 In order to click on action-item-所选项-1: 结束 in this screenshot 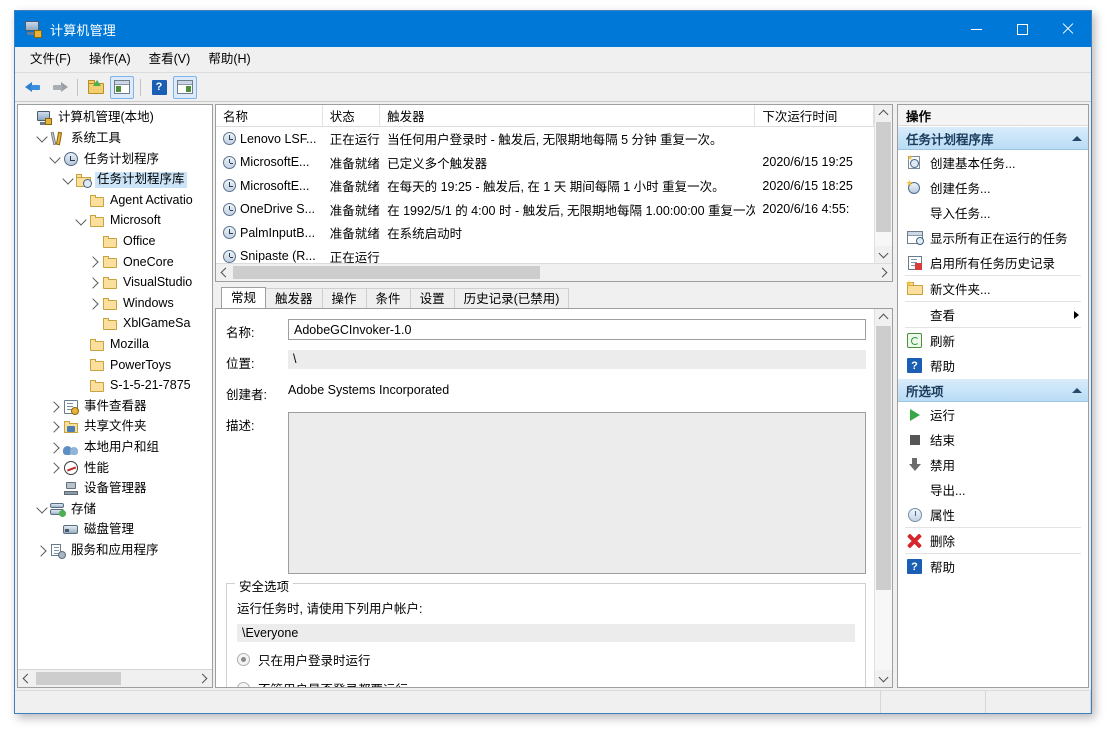, I will do `click(993, 439)`.